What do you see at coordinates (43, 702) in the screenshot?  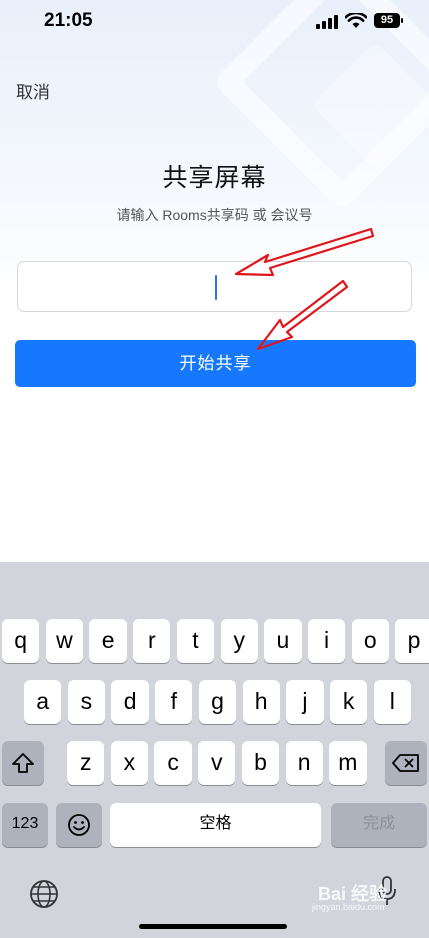 I see `key-a: a` at bounding box center [43, 702].